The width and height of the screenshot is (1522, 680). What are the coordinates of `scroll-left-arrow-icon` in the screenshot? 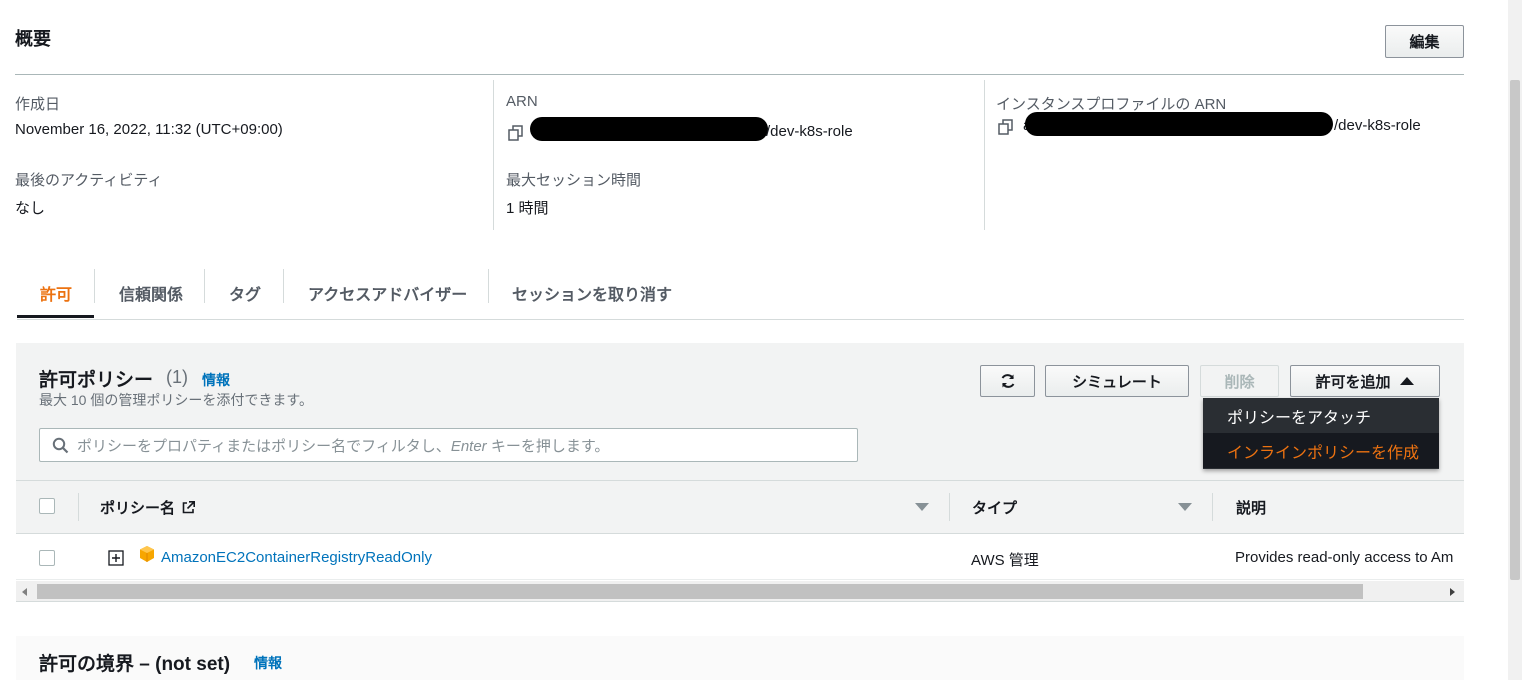 It's located at (25, 592).